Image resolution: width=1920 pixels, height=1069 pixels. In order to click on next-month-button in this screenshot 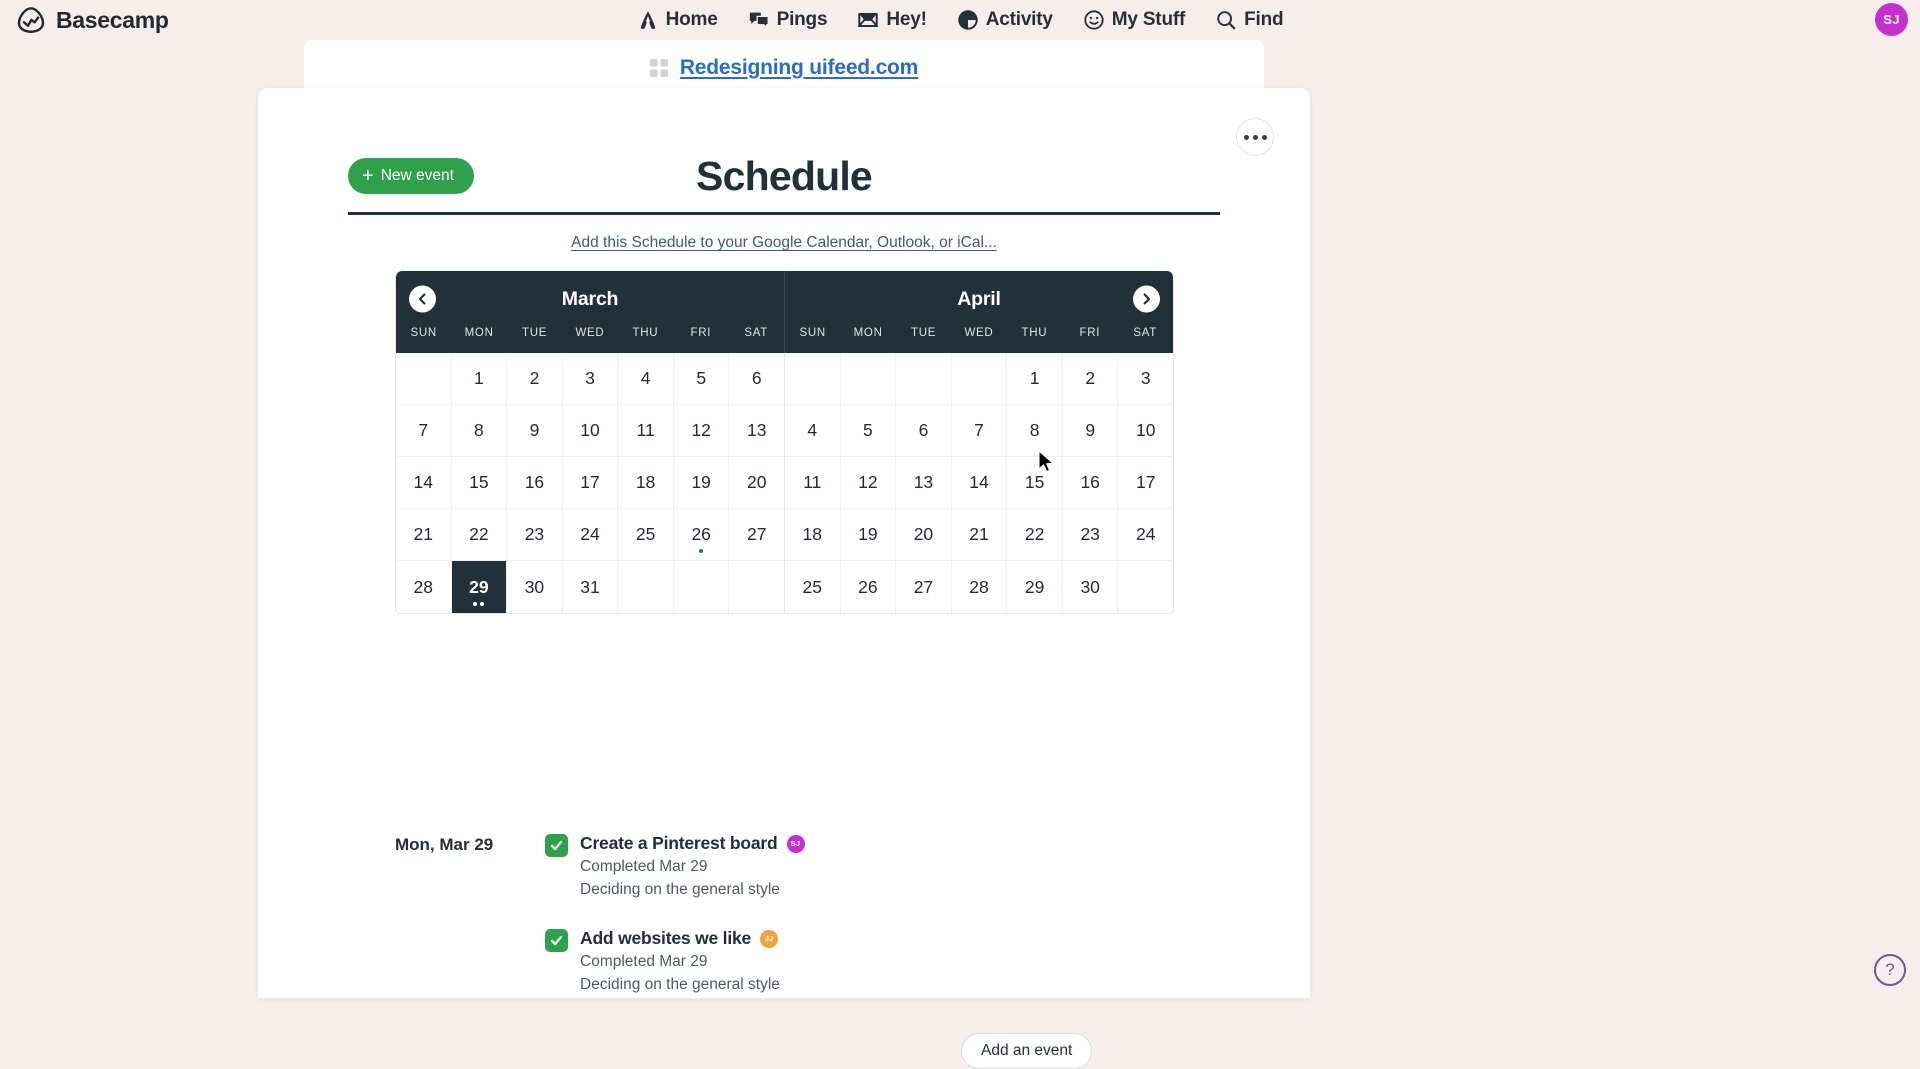, I will do `click(1146, 299)`.